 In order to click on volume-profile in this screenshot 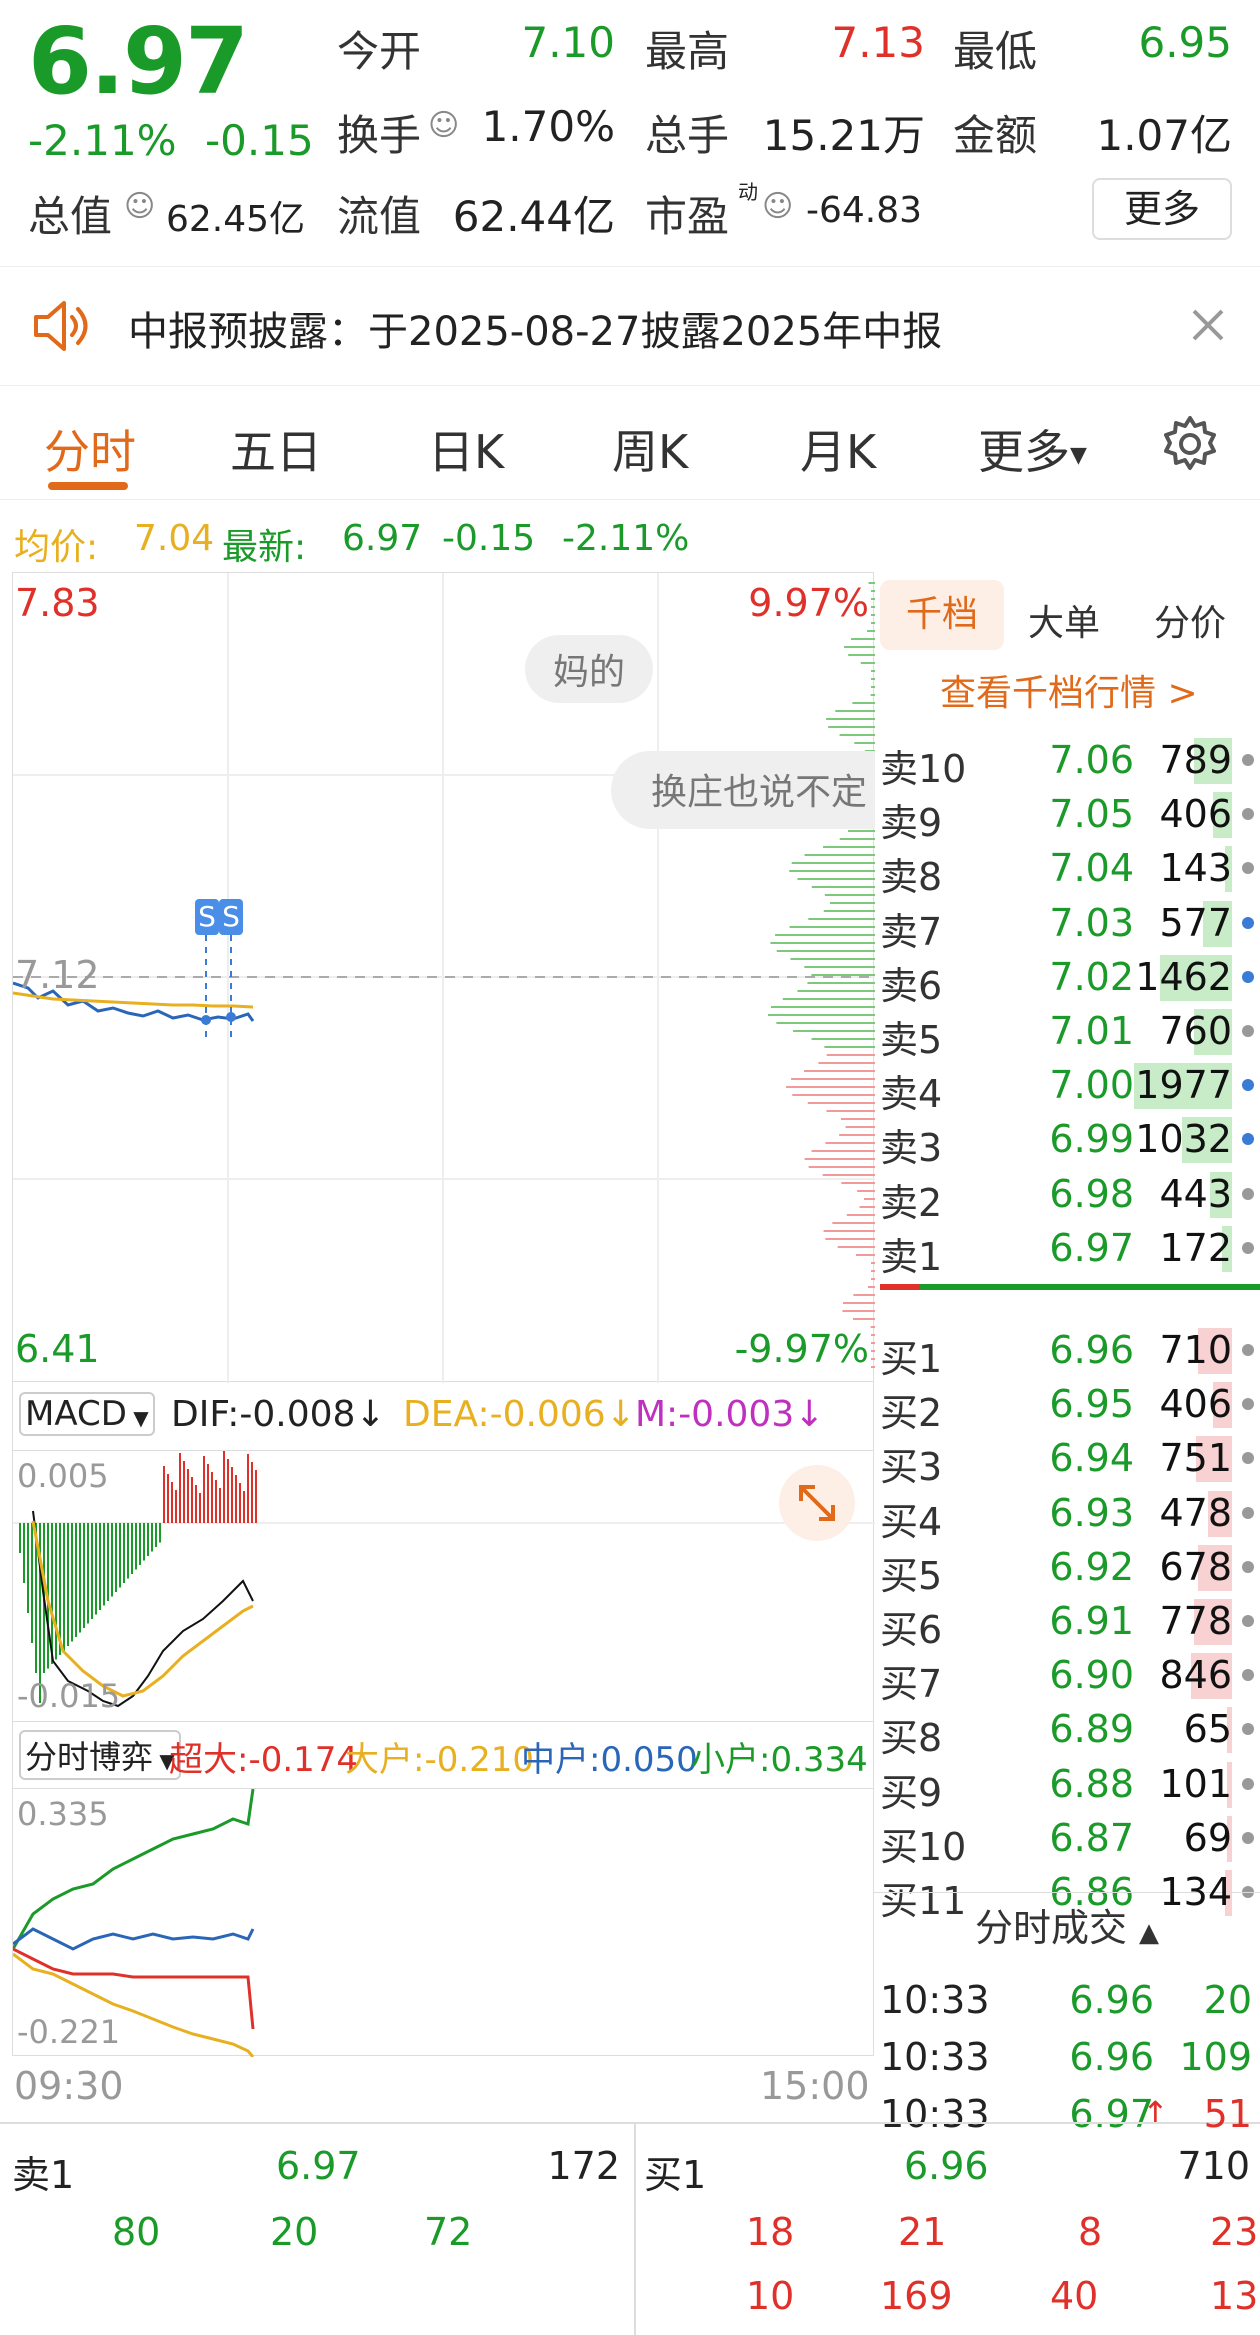, I will do `click(821, 975)`.